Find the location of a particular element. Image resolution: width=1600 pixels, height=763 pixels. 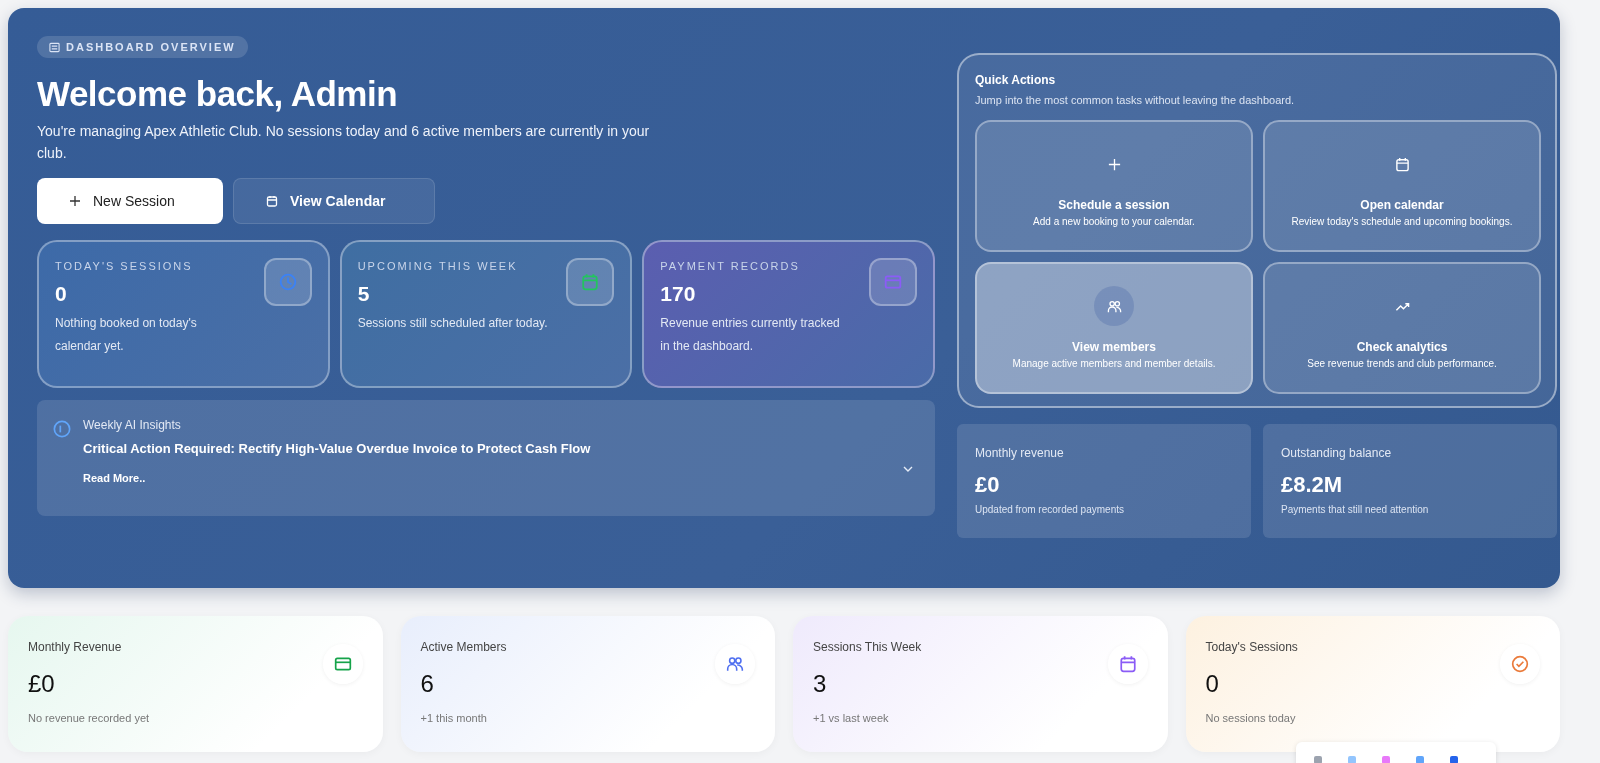

stat-value: £0 is located at coordinates (42, 684).